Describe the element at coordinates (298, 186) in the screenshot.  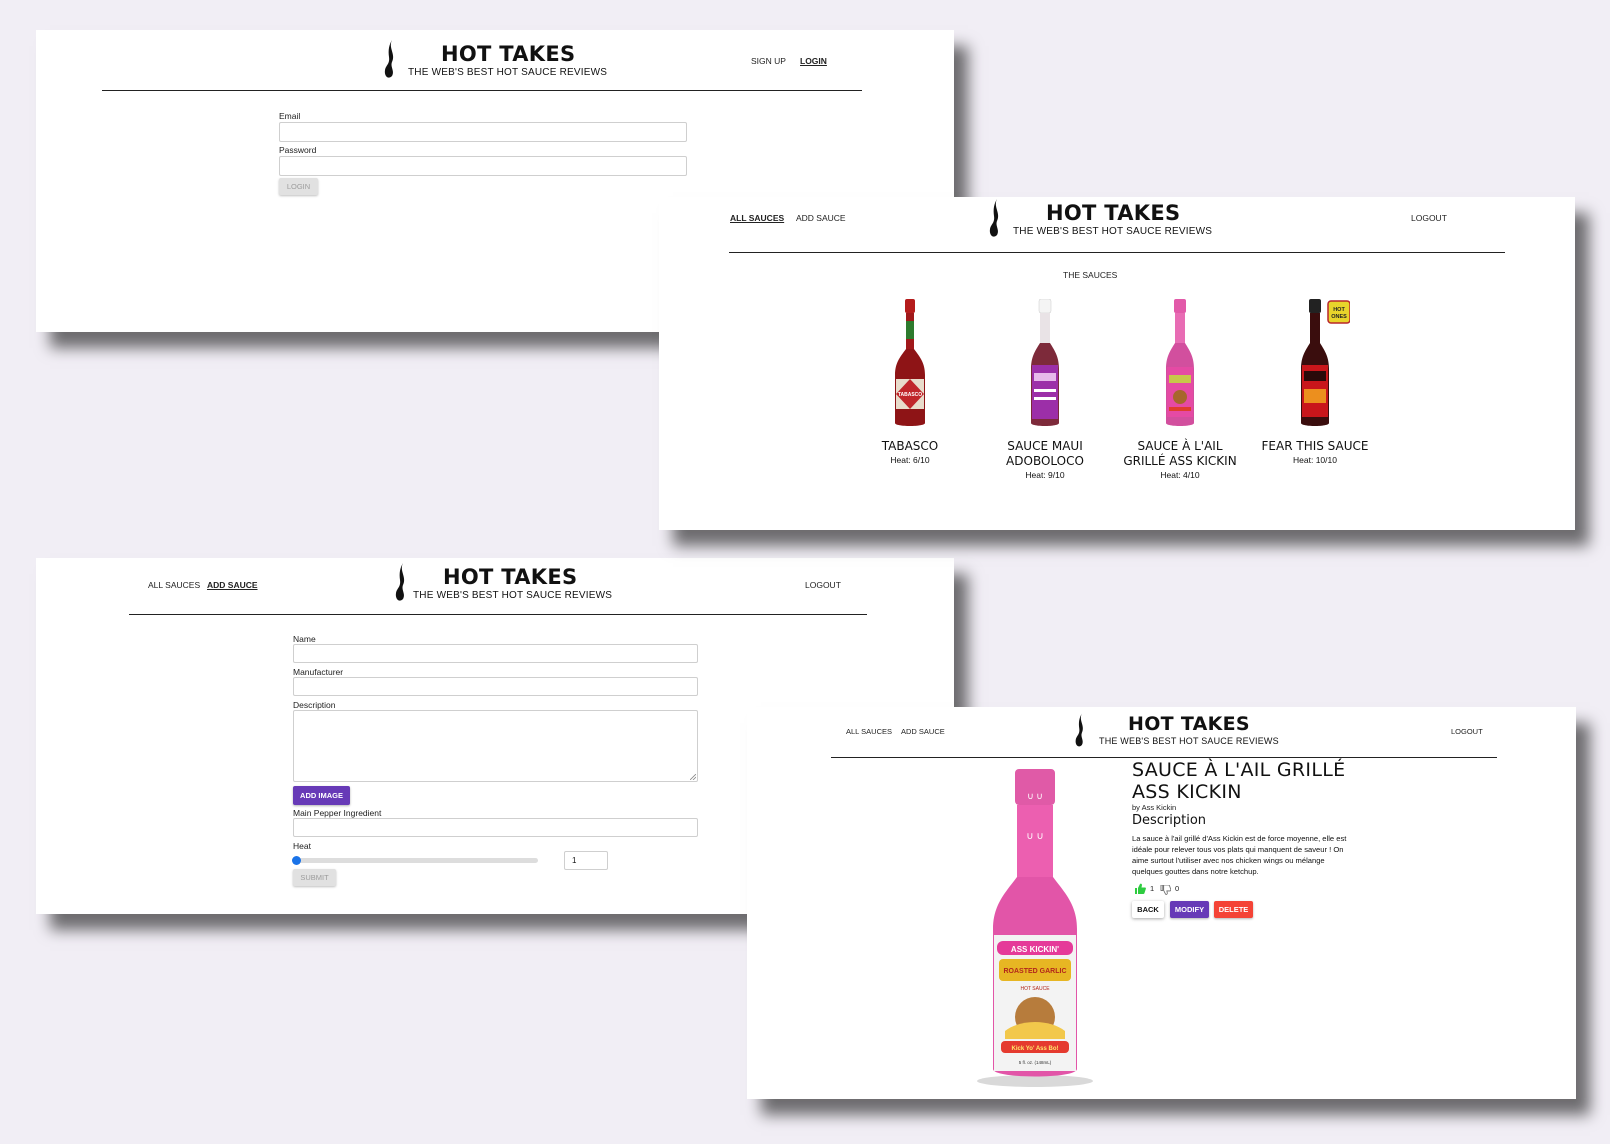
I see `login-button: LOGIN` at that location.